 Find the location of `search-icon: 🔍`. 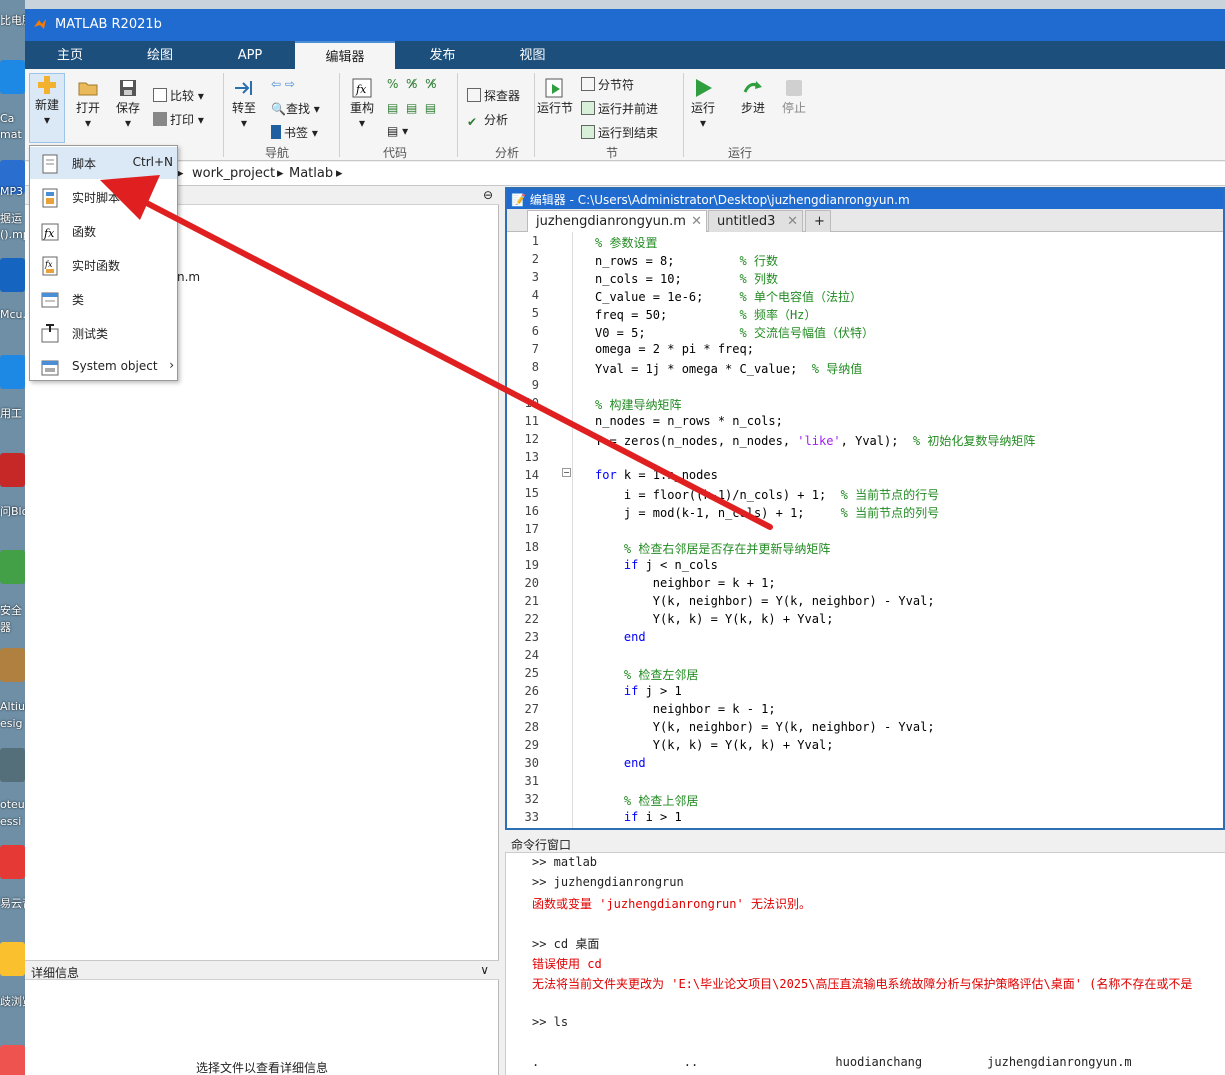

search-icon: 🔍 is located at coordinates (278, 109).